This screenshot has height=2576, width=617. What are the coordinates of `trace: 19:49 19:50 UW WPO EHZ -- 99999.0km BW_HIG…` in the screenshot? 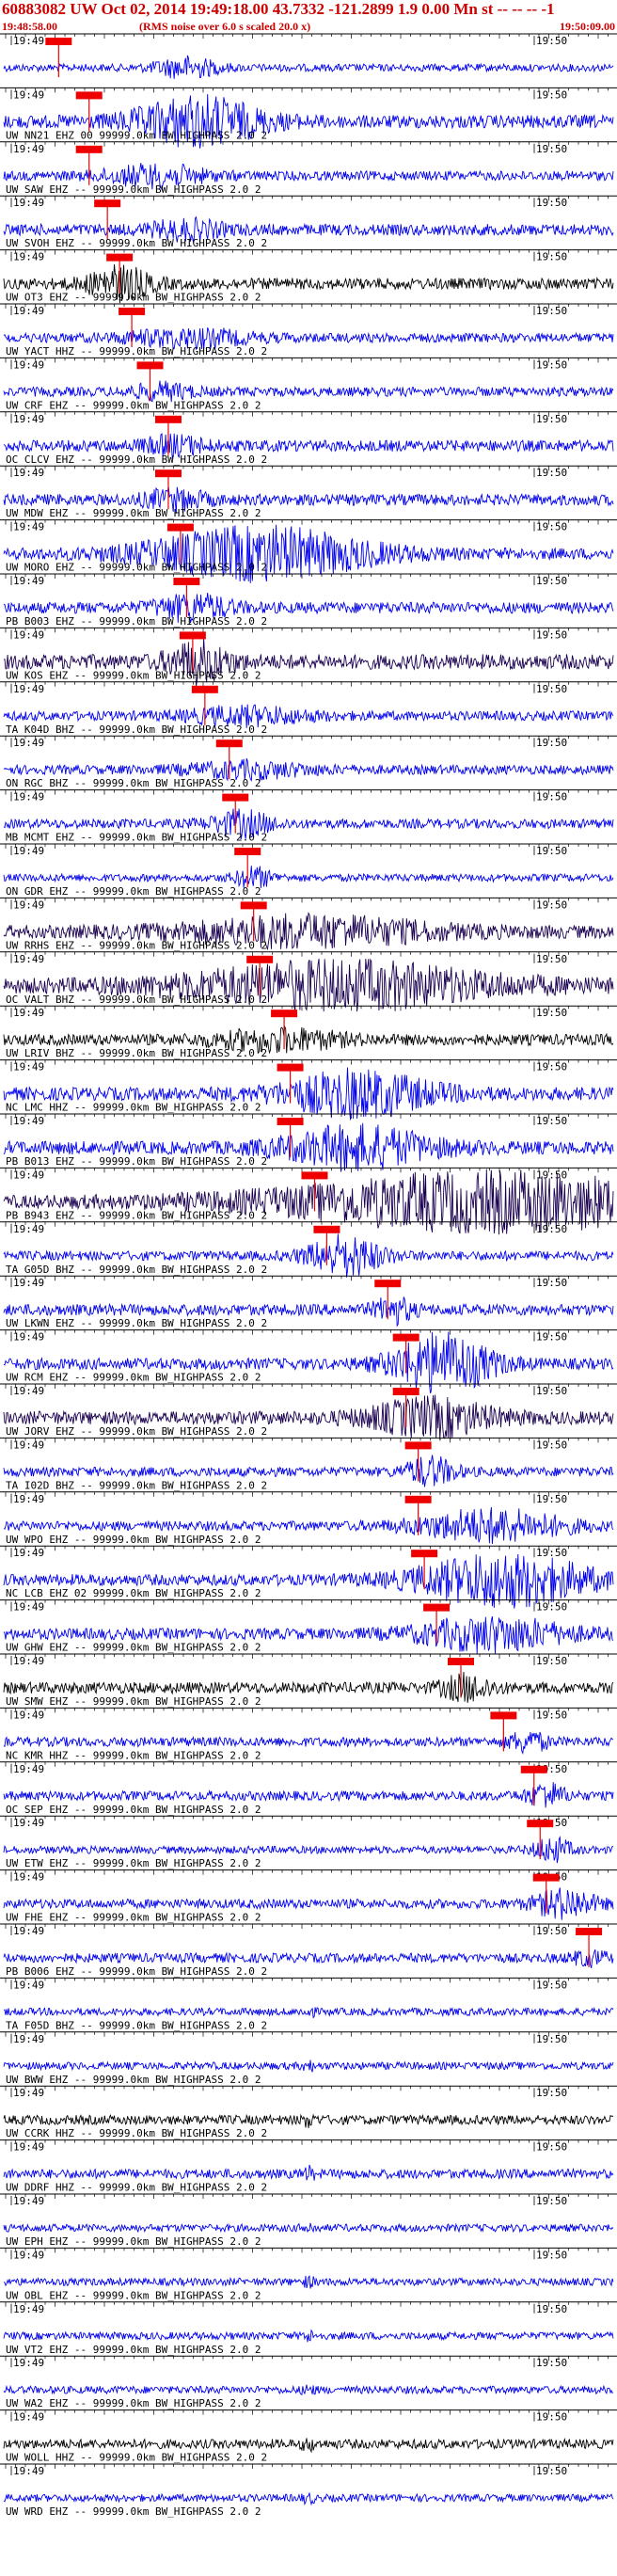 It's located at (308, 1519).